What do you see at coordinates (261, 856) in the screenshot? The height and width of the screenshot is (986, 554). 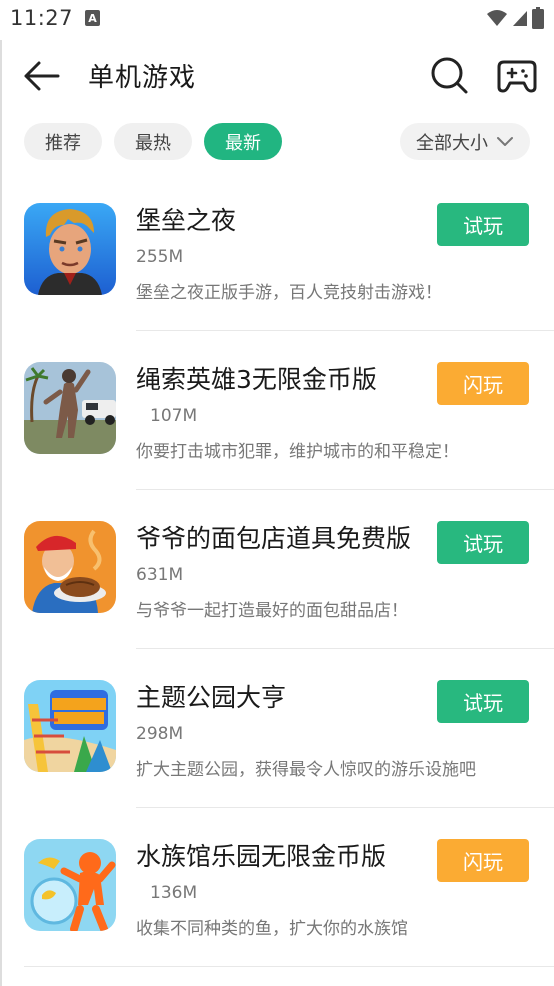 I see `app-name: 水族馆乐园无限金币版` at bounding box center [261, 856].